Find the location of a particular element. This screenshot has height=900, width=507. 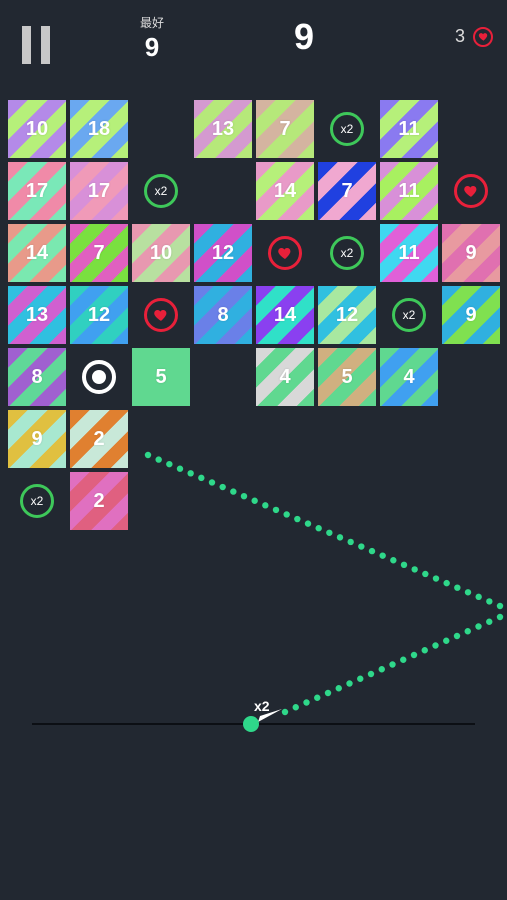

ball-launcher is located at coordinates (251, 724).